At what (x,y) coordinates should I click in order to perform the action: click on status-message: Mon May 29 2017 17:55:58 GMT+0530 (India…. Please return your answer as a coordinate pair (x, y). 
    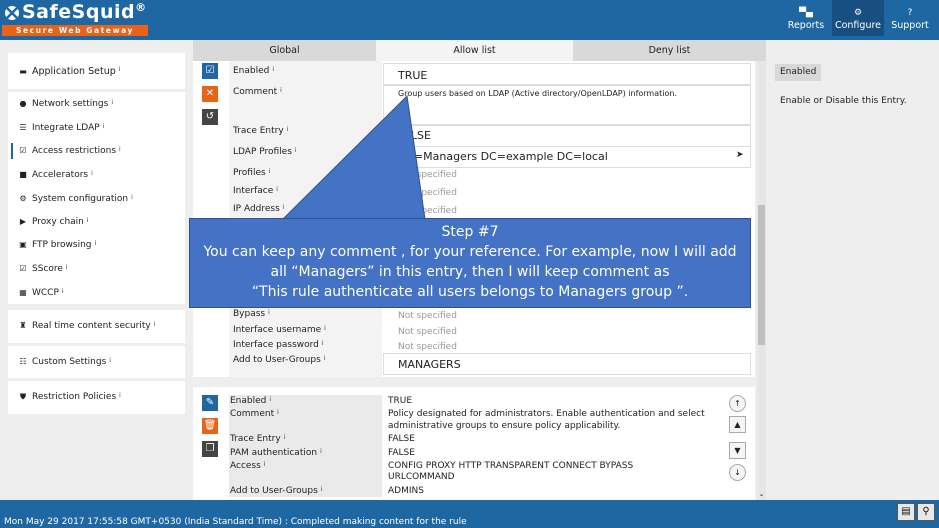
    Looking at the image, I should click on (235, 522).